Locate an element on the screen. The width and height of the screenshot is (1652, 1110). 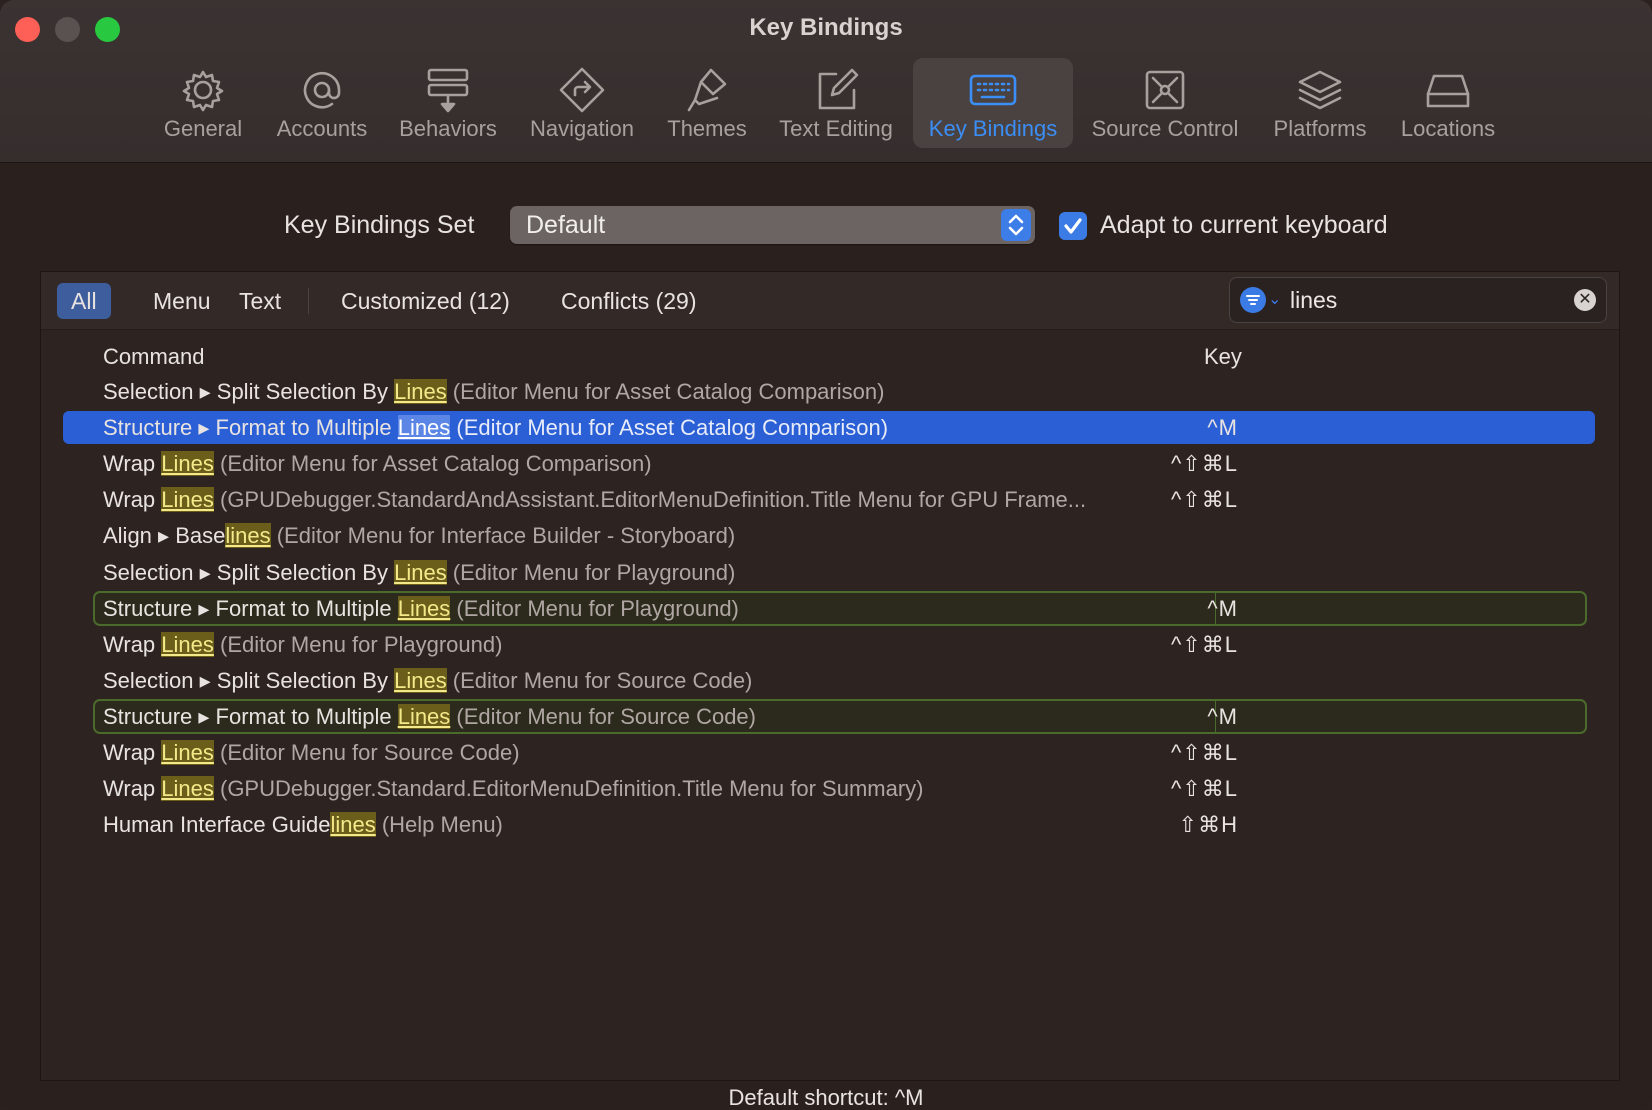
command-text: Align ▸ Base is located at coordinates (164, 535).